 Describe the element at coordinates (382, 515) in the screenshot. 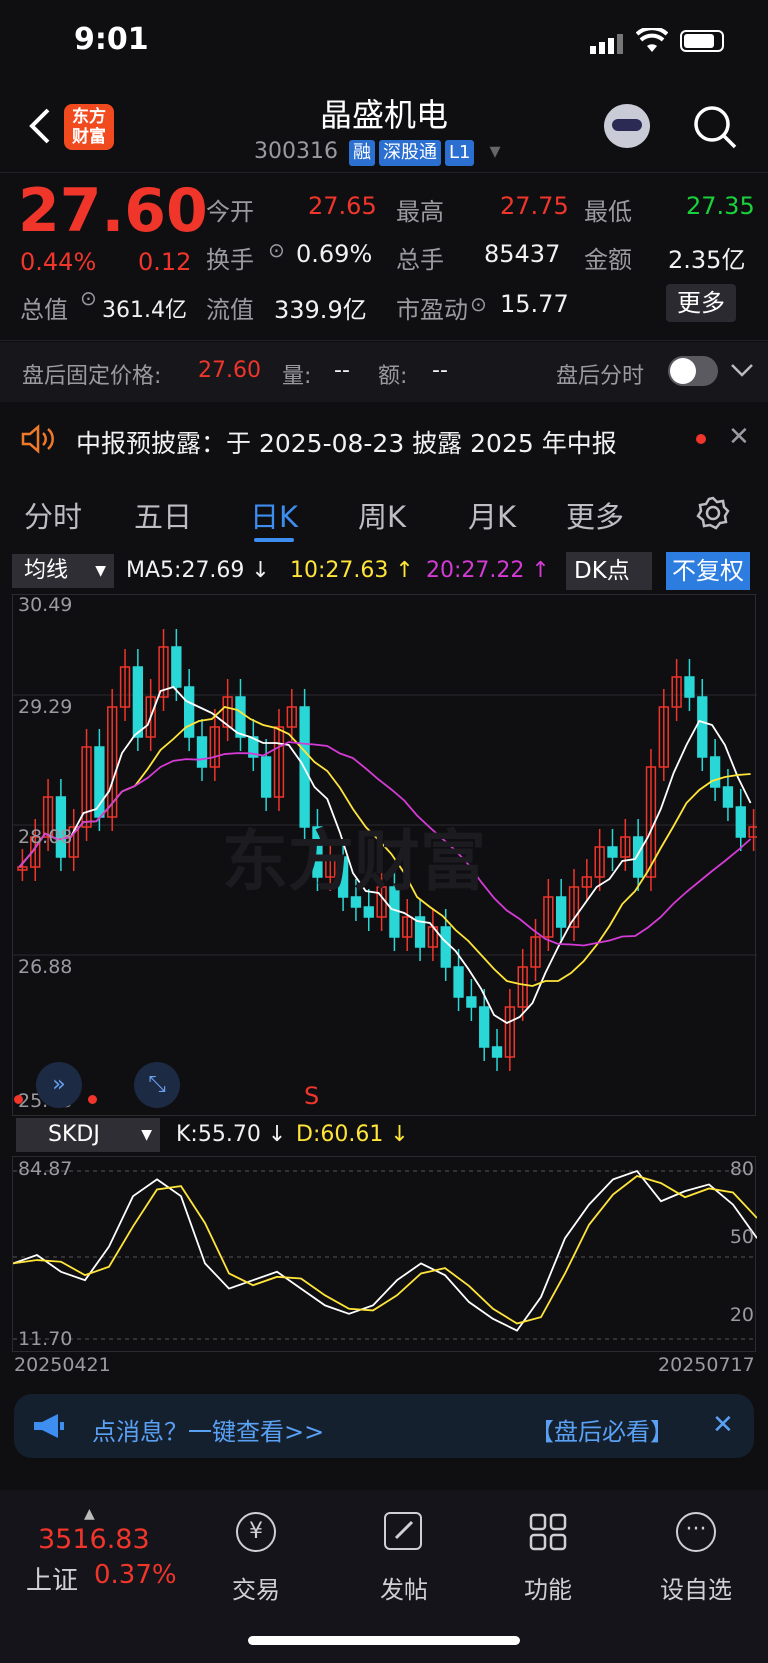

I see `tab-weekly-k: 周K` at that location.